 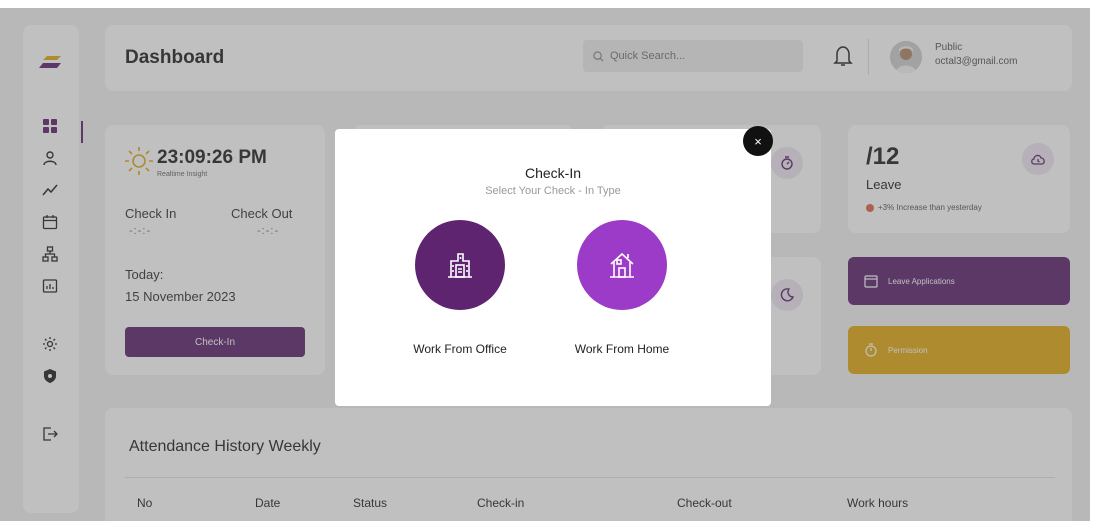 I want to click on work-from-home-option: Work From Home, so click(x=622, y=288).